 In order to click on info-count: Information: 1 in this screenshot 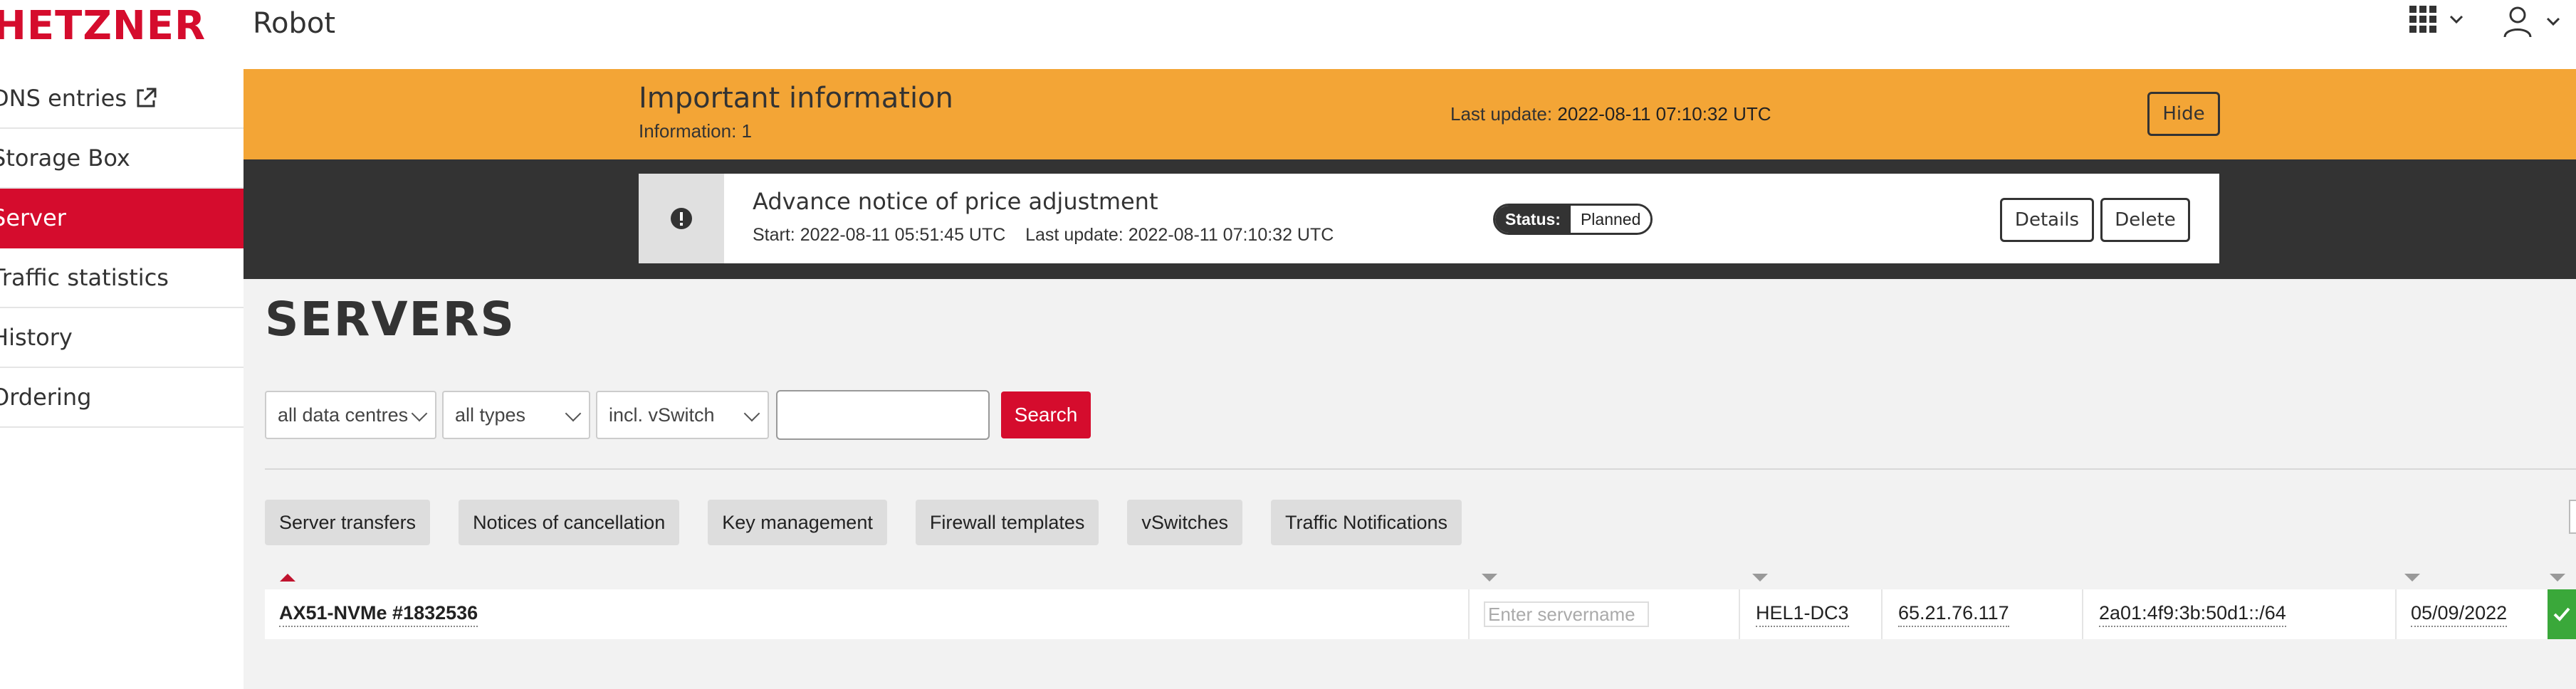, I will do `click(695, 131)`.